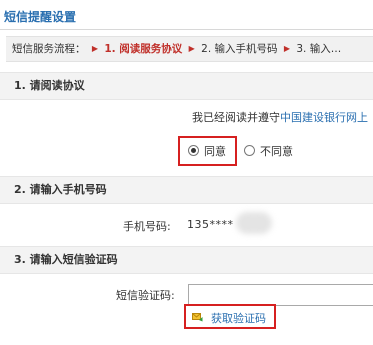 The height and width of the screenshot is (345, 373). What do you see at coordinates (215, 151) in the screenshot?
I see `radio-agree-label: 同意` at bounding box center [215, 151].